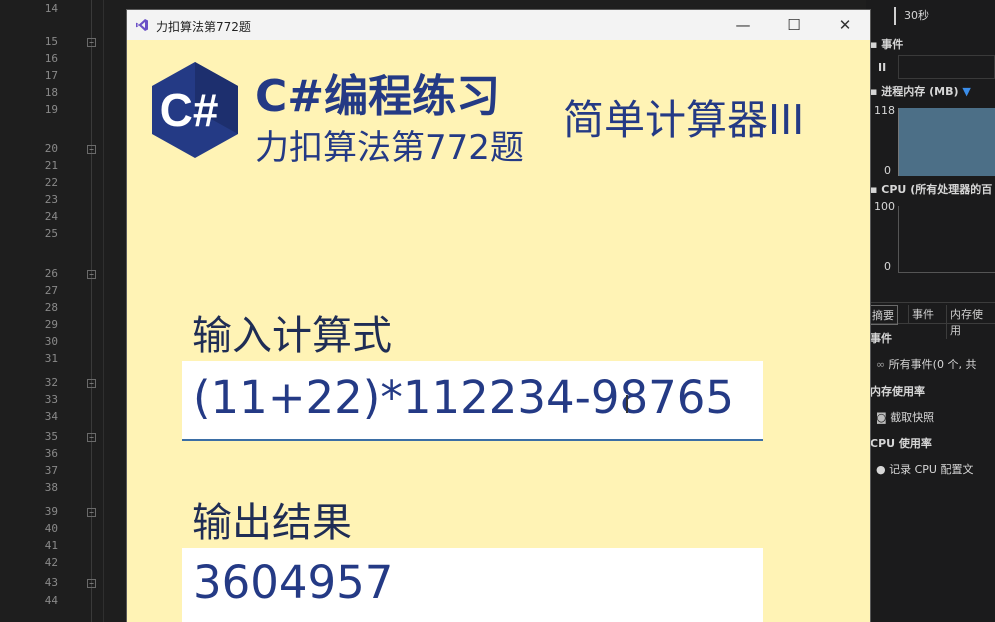 The width and height of the screenshot is (995, 622). I want to click on line-number: 41, so click(51, 545).